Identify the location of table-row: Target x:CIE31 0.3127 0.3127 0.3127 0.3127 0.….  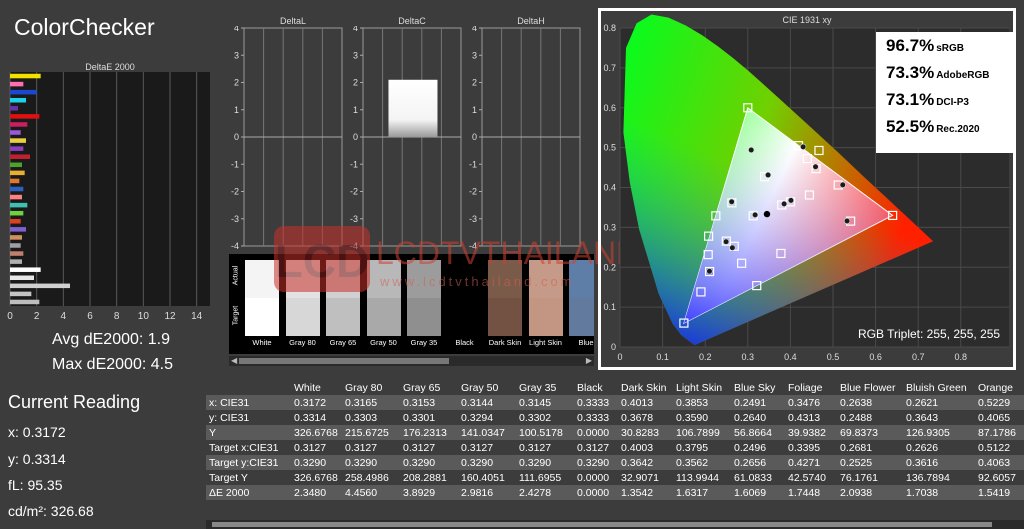
(615, 447).